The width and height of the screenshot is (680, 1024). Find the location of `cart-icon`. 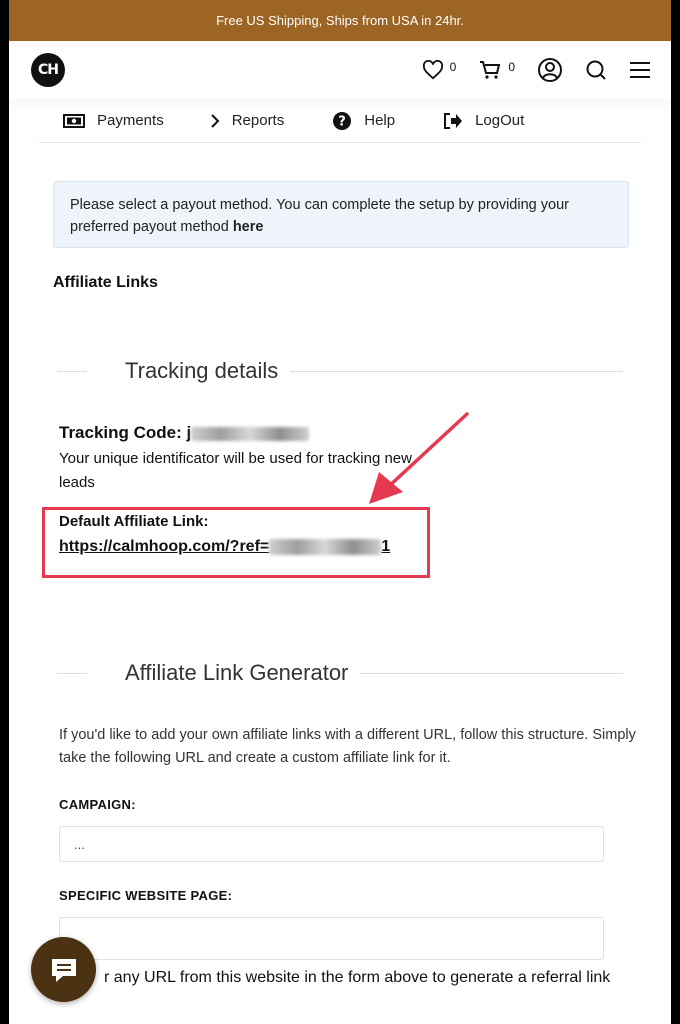

cart-icon is located at coordinates (490, 70).